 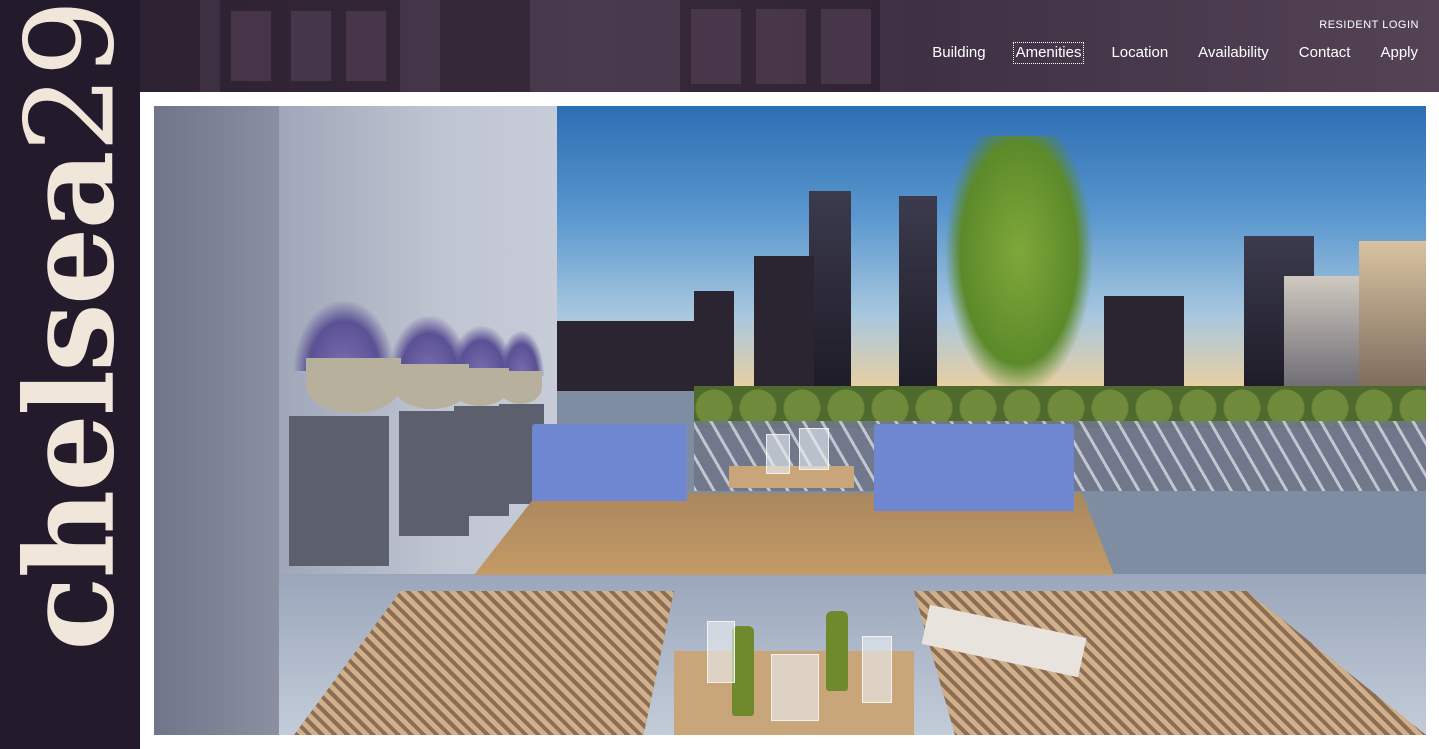 What do you see at coordinates (958, 53) in the screenshot?
I see `nav-building: Building` at bounding box center [958, 53].